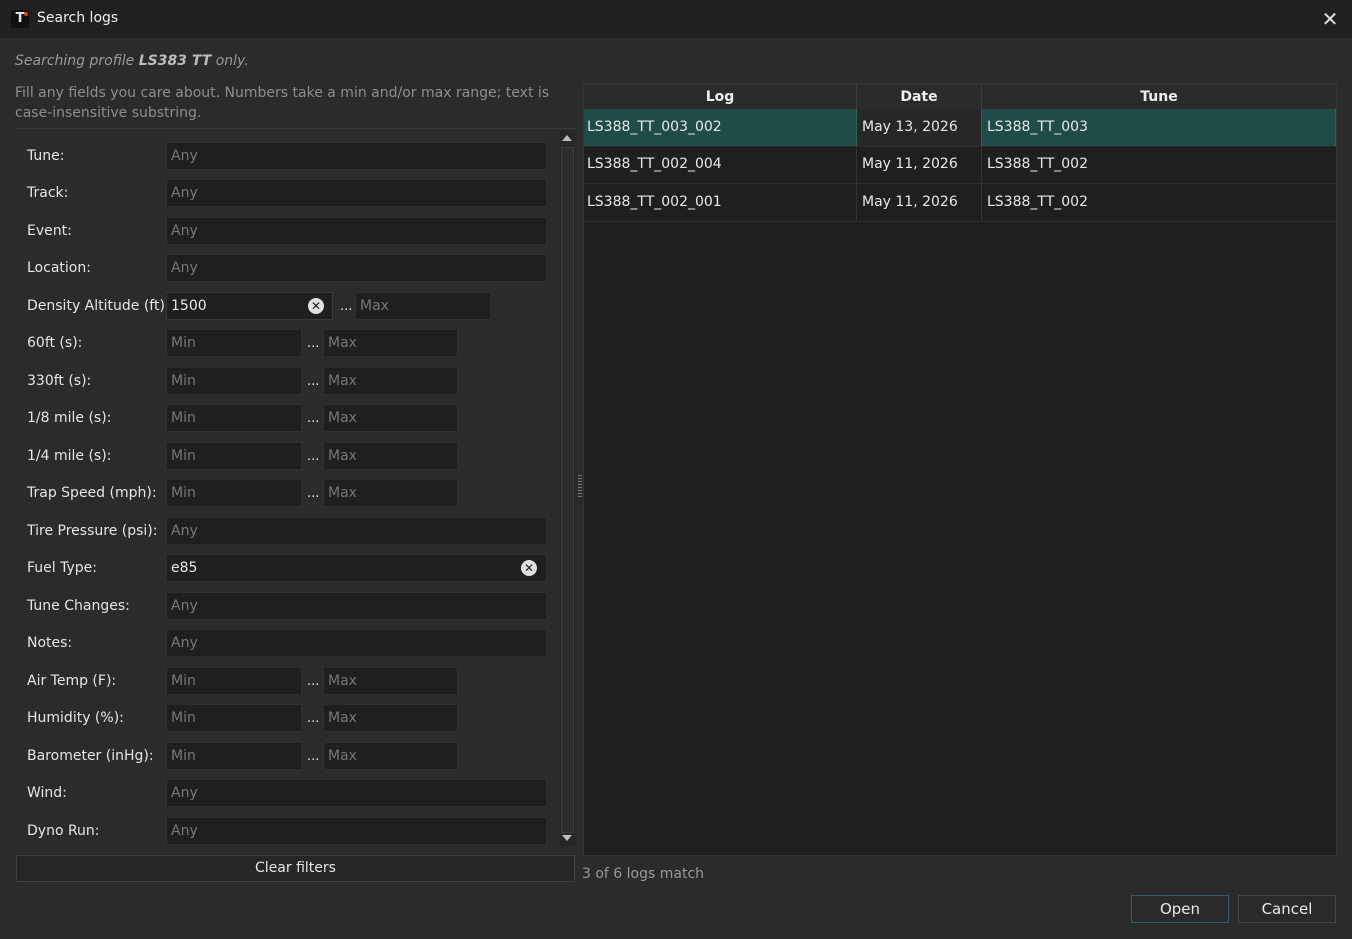 The image size is (1352, 939). I want to click on window-title: Search logs, so click(78, 18).